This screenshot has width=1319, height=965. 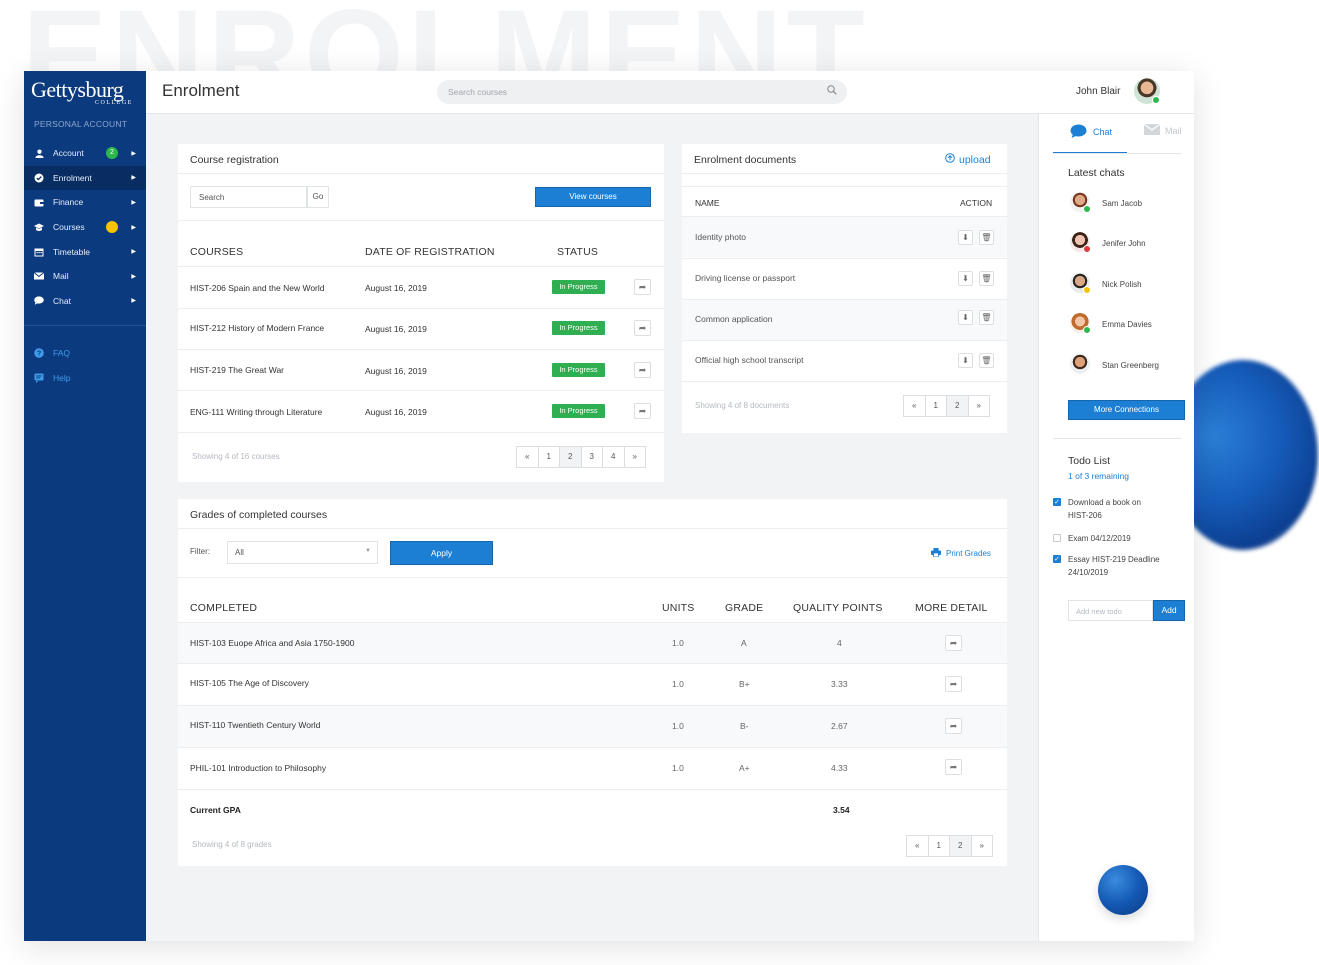 What do you see at coordinates (591, 457) in the screenshot?
I see `pager-page: 3` at bounding box center [591, 457].